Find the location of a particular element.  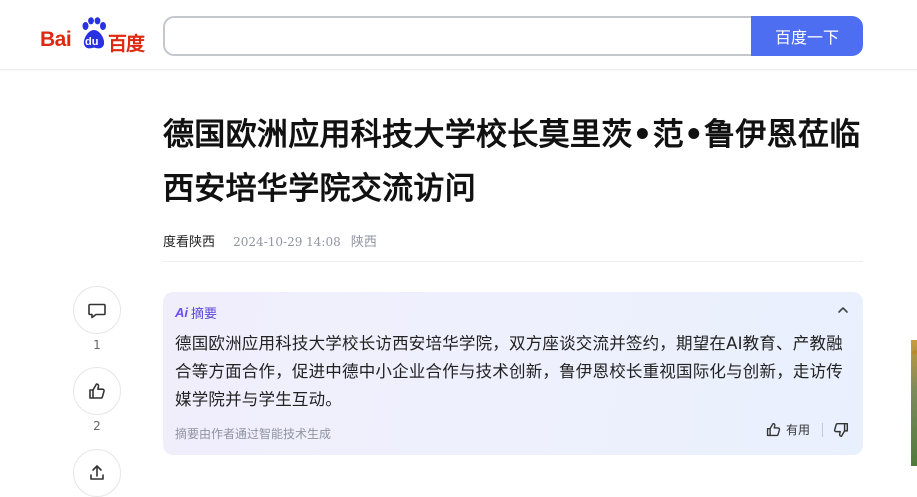

like-button is located at coordinates (97, 391).